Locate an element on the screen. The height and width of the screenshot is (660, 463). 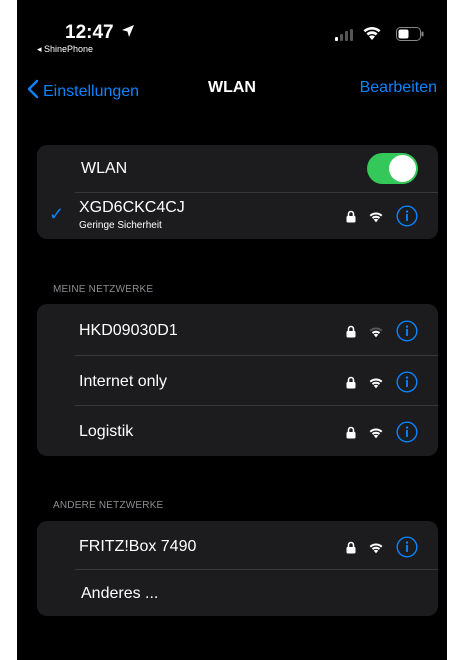
network-name: Logistik is located at coordinates (106, 431).